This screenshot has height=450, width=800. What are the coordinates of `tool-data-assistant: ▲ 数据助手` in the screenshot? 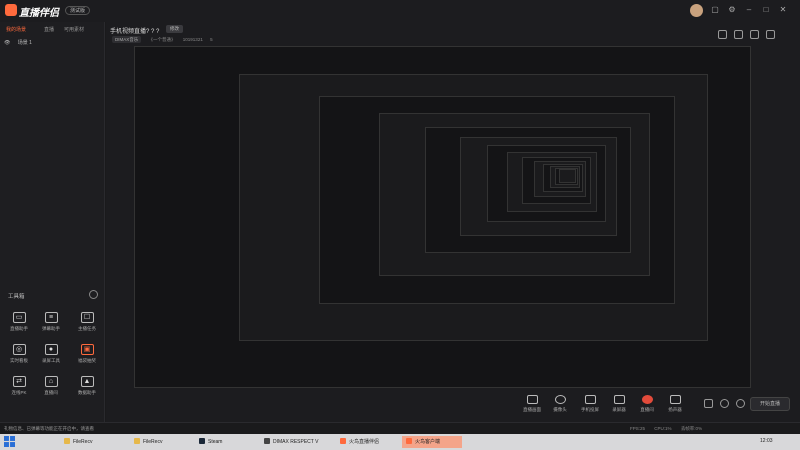 It's located at (87, 389).